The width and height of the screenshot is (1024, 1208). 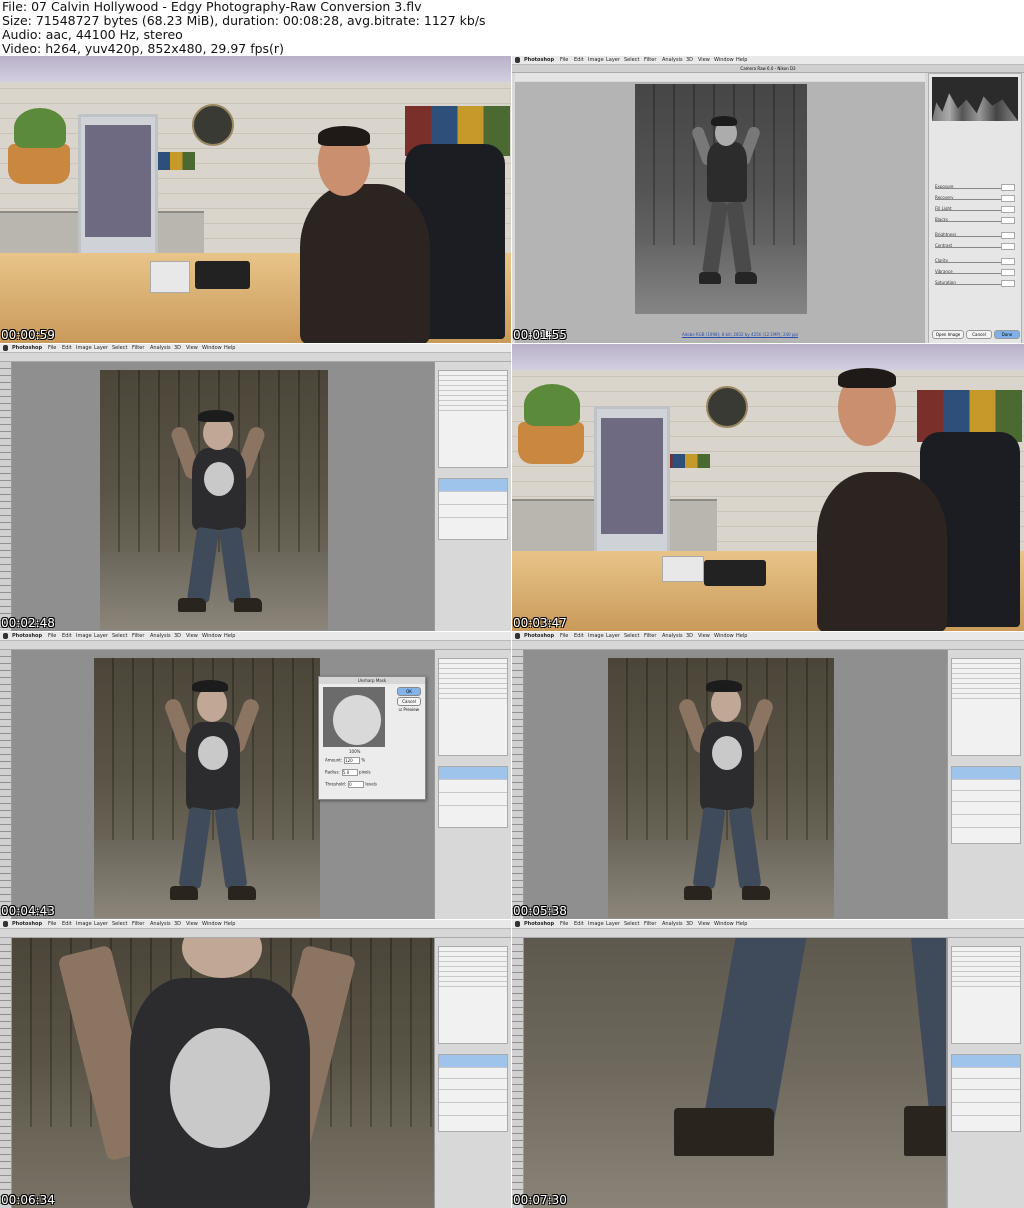 What do you see at coordinates (768, 487) in the screenshot?
I see `thumbnail-4: 00:03:47` at bounding box center [768, 487].